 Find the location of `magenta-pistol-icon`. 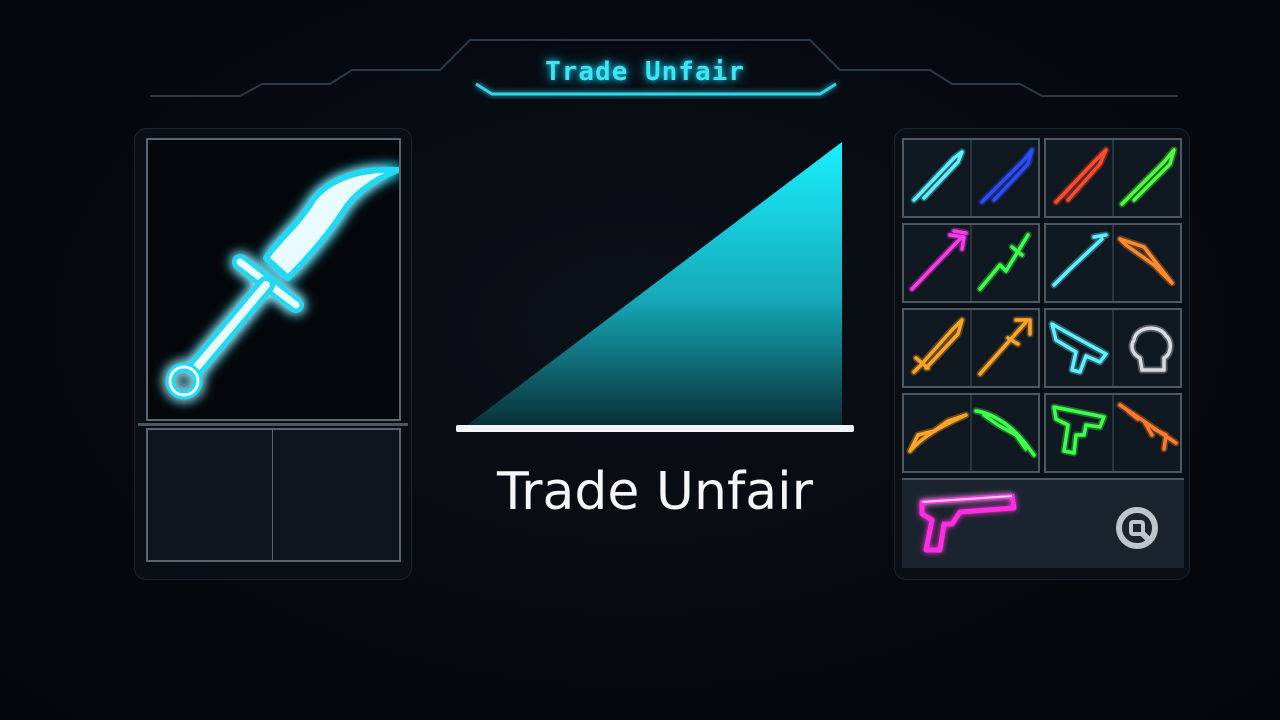

magenta-pistol-icon is located at coordinates (968, 523).